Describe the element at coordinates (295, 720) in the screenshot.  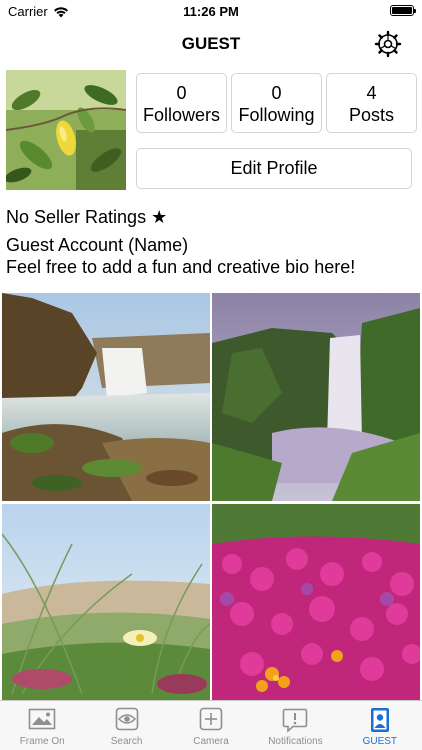
I see `alert-bubble-icon` at that location.